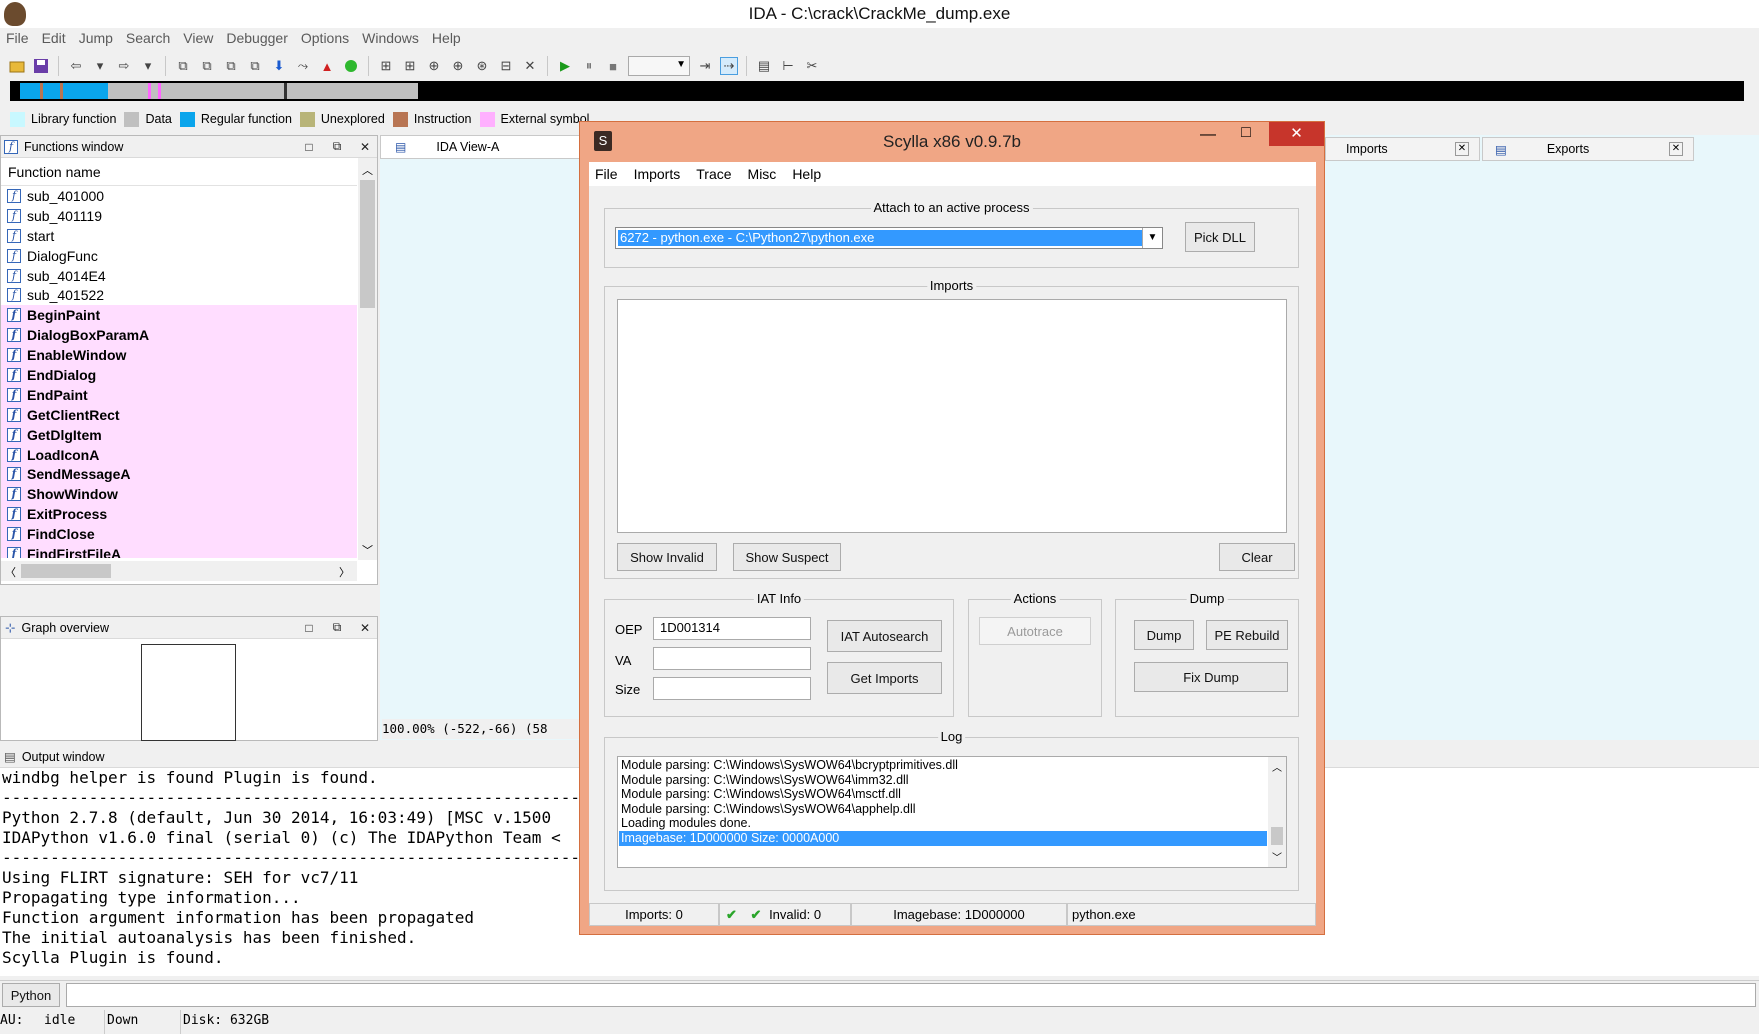  Describe the element at coordinates (806, 174) in the screenshot. I see `scylla-menu-help: Help` at that location.